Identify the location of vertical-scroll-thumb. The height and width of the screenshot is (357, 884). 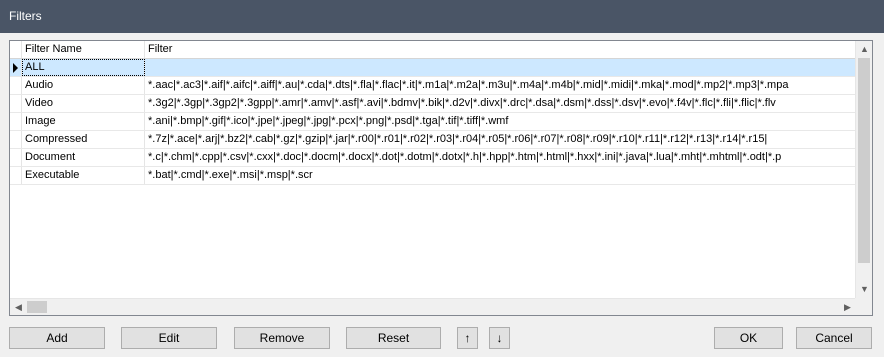
(864, 160).